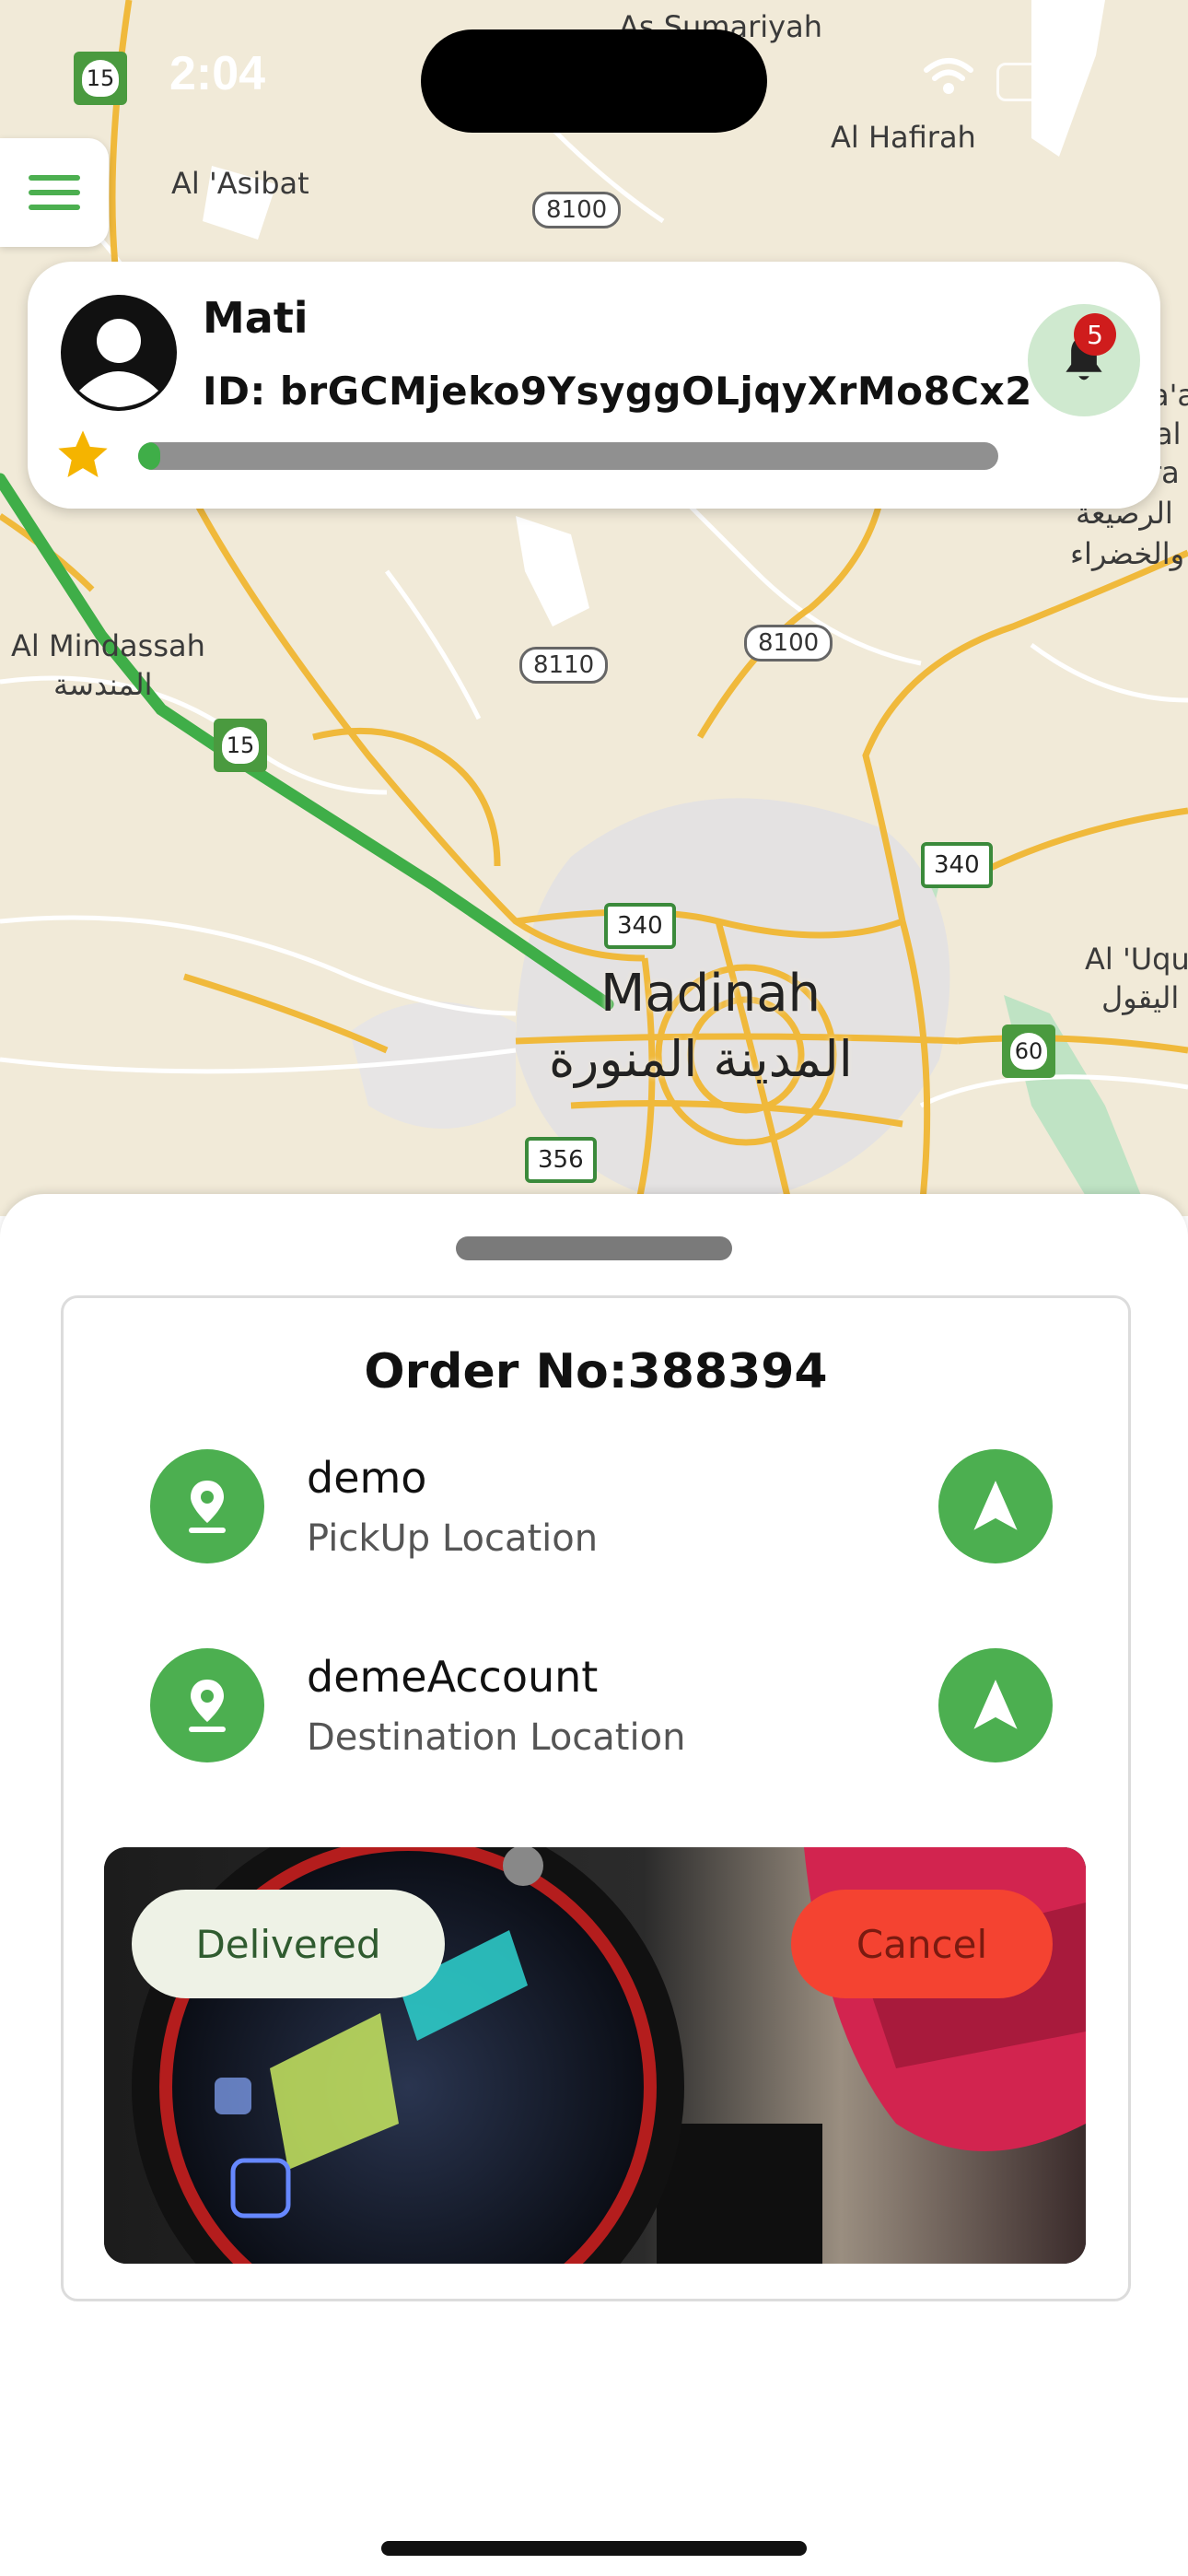 The width and height of the screenshot is (1188, 2576). What do you see at coordinates (1136, 960) in the screenshot?
I see `place-label: Al 'Uqu` at bounding box center [1136, 960].